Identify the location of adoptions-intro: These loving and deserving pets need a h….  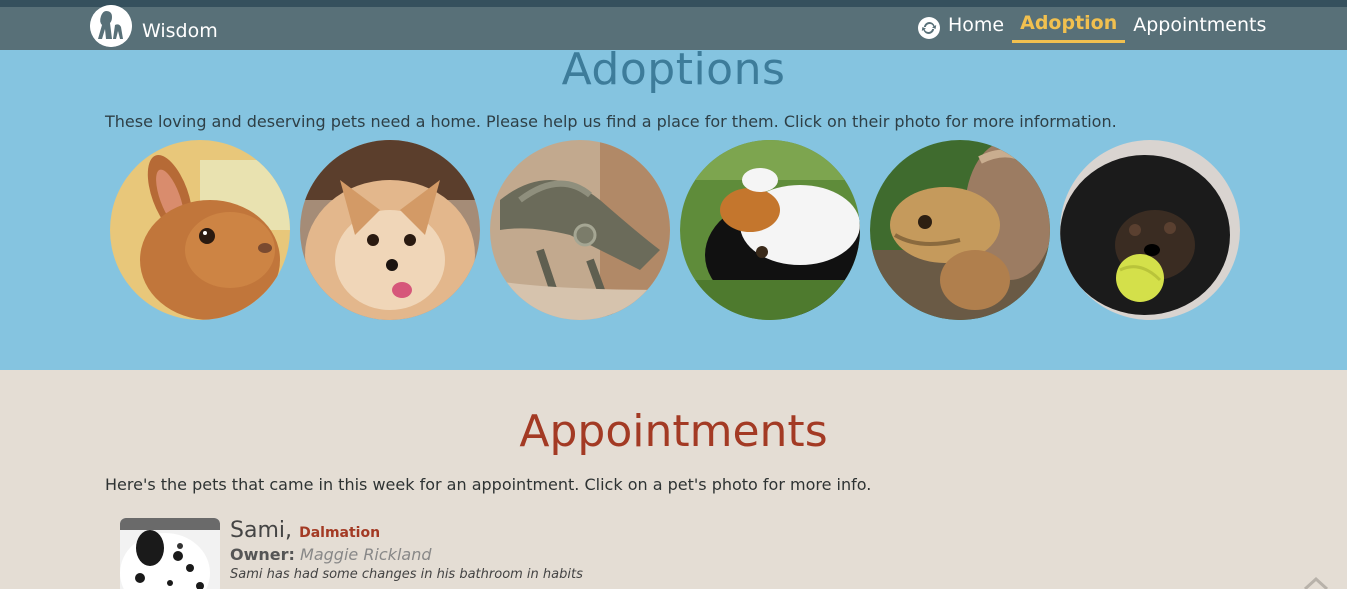
(611, 121).